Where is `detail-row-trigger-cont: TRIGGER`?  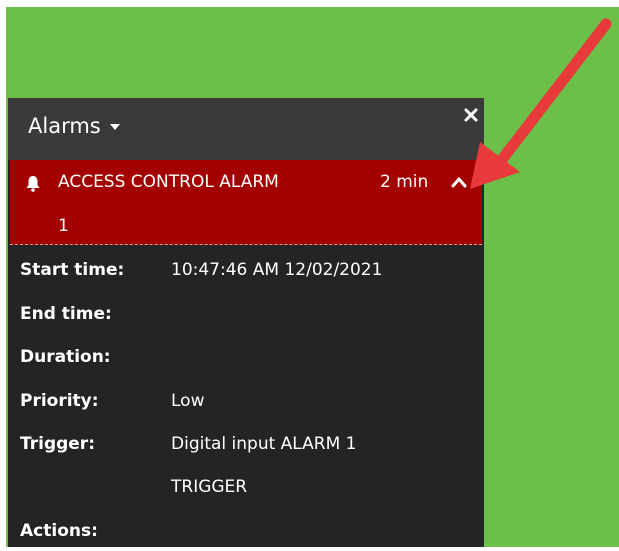
detail-row-trigger-cont: TRIGGER is located at coordinates (246, 492).